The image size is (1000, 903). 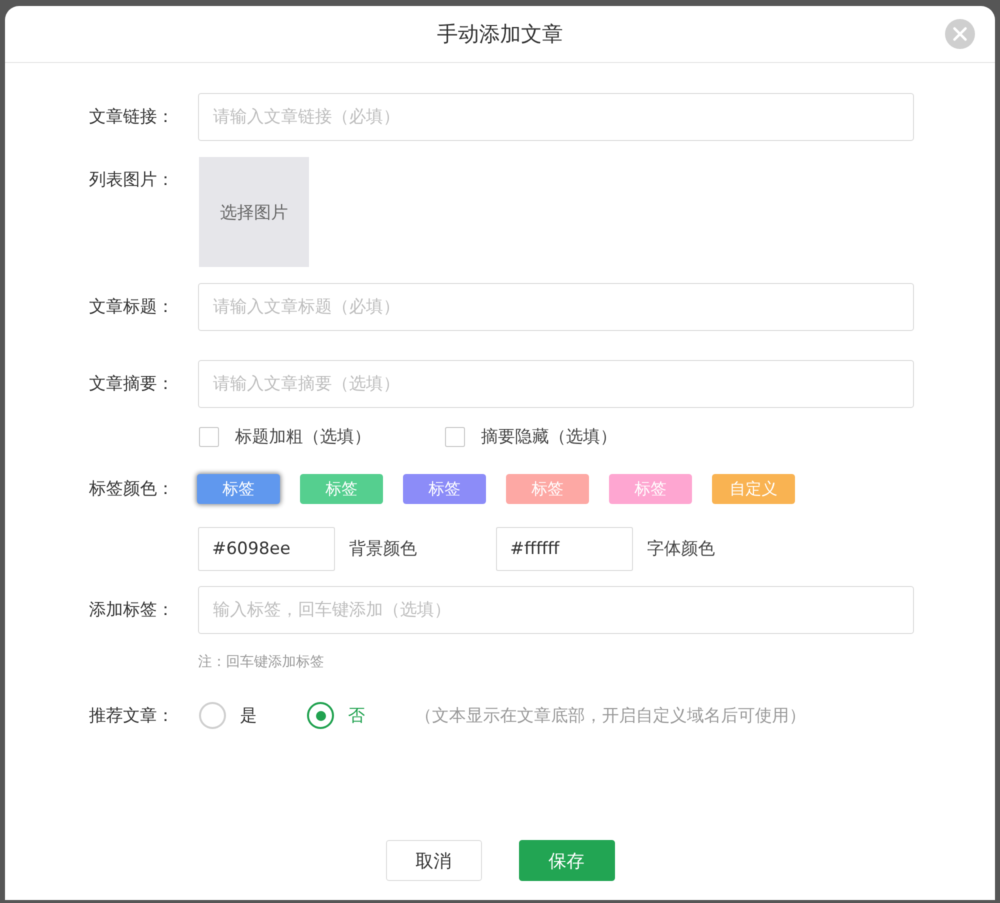 I want to click on note-text: 注：回车键添加标签, so click(x=261, y=662).